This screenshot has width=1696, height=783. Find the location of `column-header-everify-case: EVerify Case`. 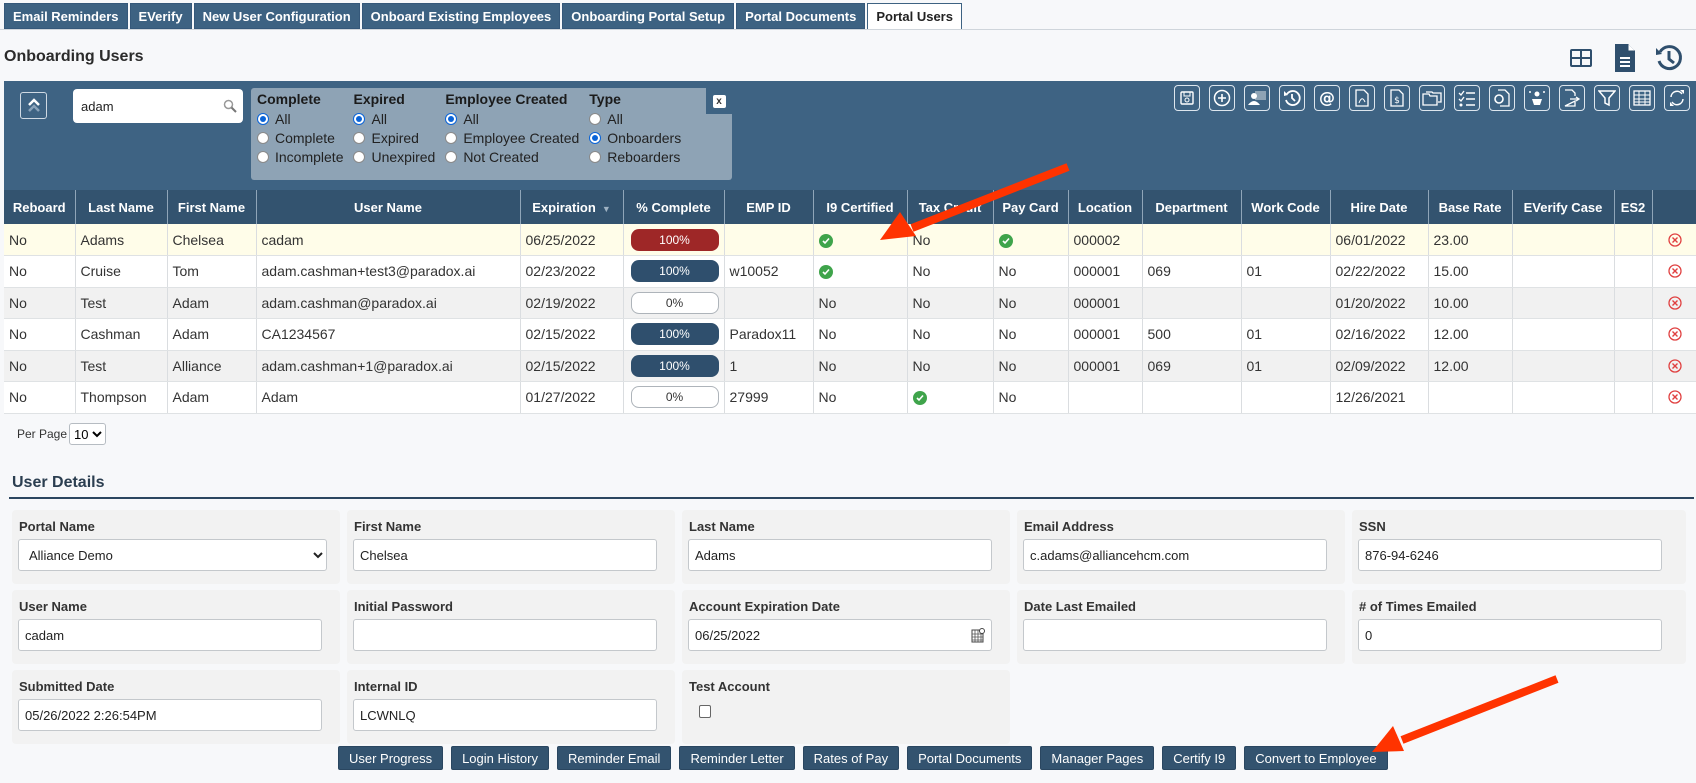

column-header-everify-case: EVerify Case is located at coordinates (1563, 207).